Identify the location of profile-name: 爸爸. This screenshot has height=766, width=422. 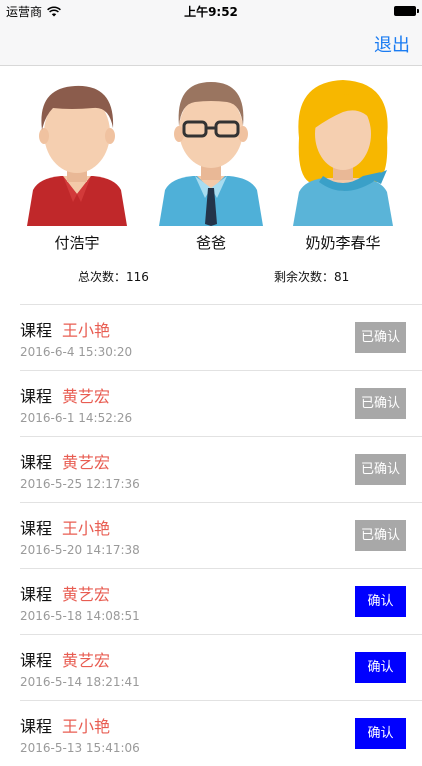
(210, 243).